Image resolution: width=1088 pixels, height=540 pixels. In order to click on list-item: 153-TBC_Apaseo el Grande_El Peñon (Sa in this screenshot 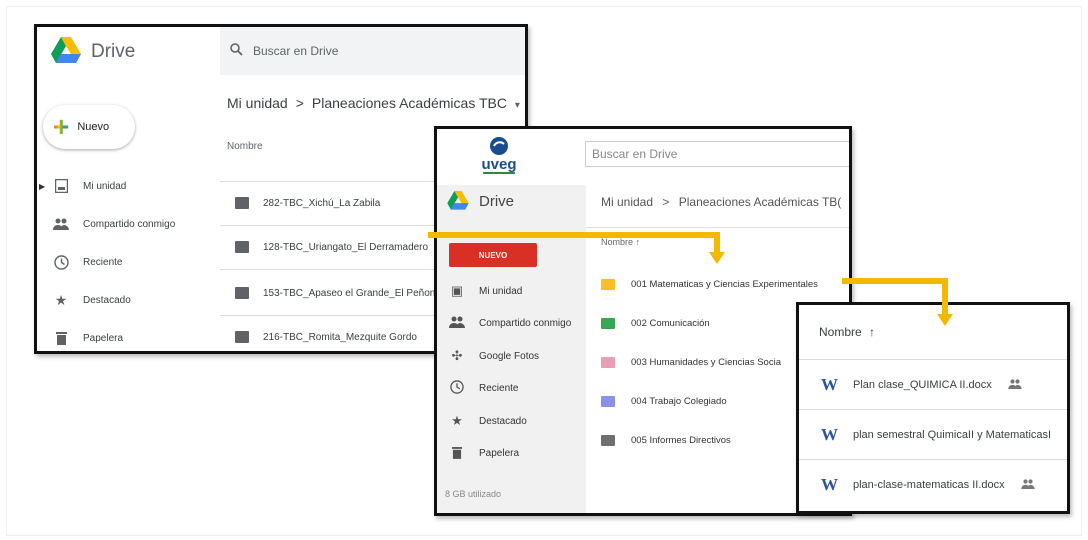, I will do `click(344, 293)`.